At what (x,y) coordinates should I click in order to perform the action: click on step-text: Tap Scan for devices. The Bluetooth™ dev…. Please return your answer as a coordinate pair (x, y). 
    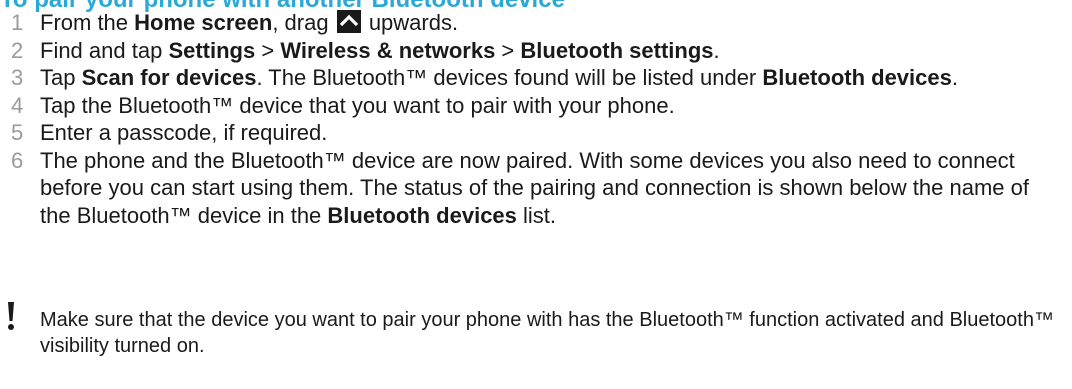
    Looking at the image, I should click on (499, 77).